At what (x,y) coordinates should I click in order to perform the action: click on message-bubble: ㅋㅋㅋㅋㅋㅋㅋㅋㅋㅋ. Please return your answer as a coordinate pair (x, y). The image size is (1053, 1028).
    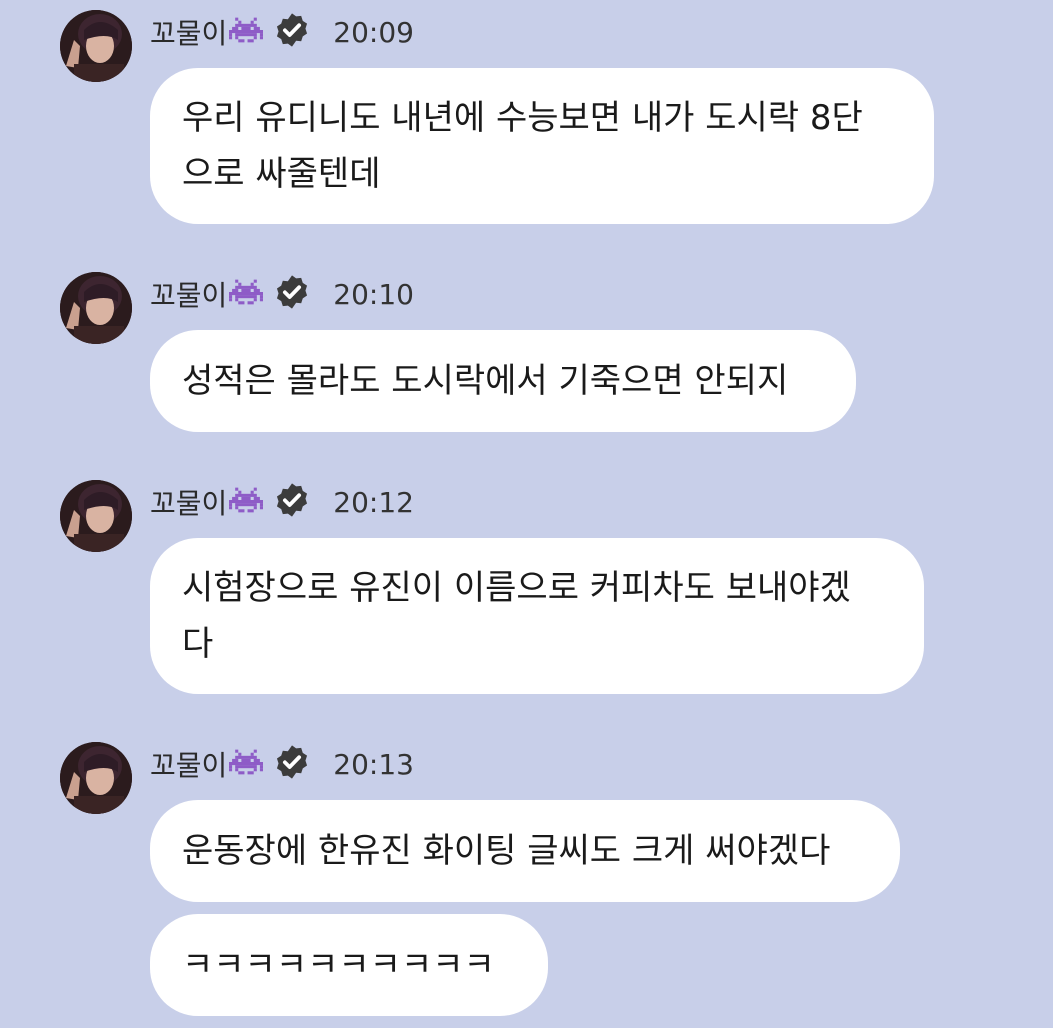
    Looking at the image, I should click on (349, 965).